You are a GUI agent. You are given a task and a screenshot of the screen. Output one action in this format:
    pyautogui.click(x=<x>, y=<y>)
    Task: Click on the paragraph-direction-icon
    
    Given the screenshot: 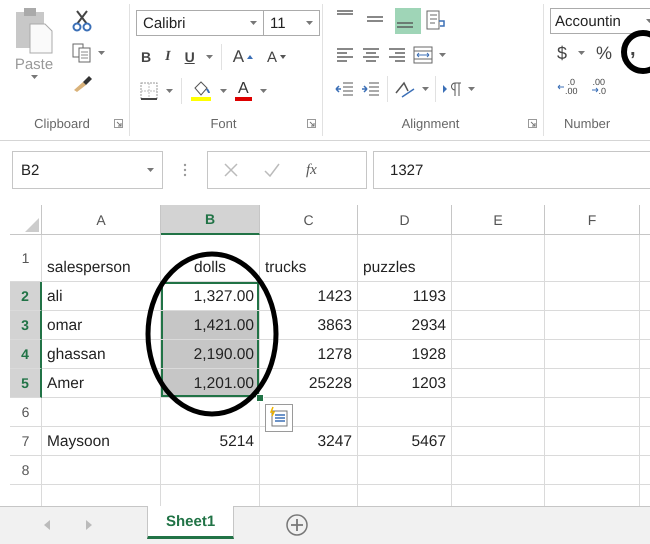 What is the action you would take?
    pyautogui.click(x=452, y=89)
    